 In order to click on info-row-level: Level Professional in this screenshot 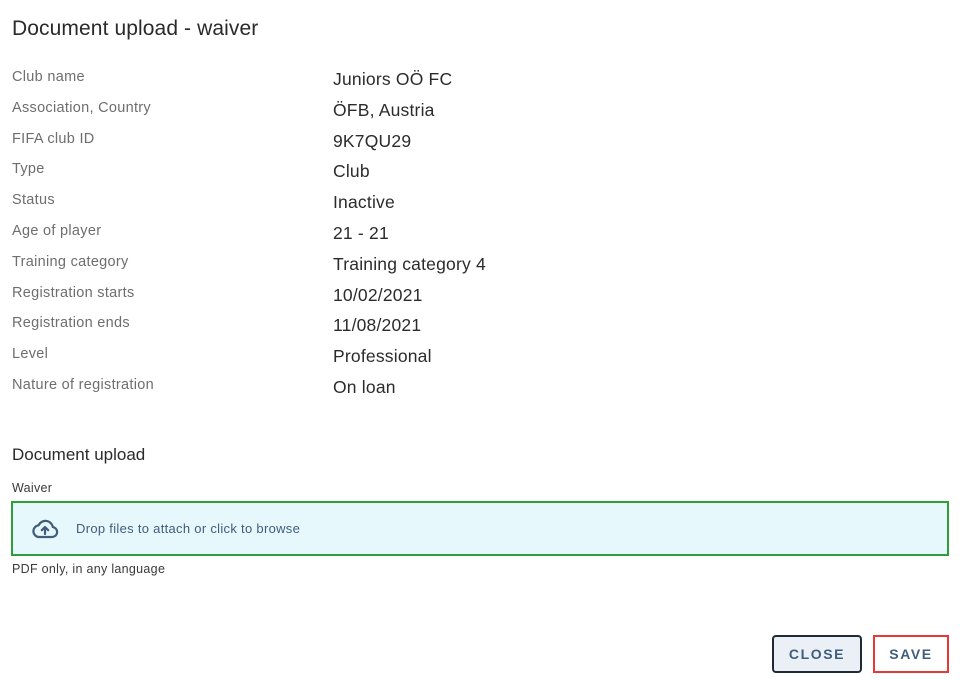, I will do `click(482, 358)`.